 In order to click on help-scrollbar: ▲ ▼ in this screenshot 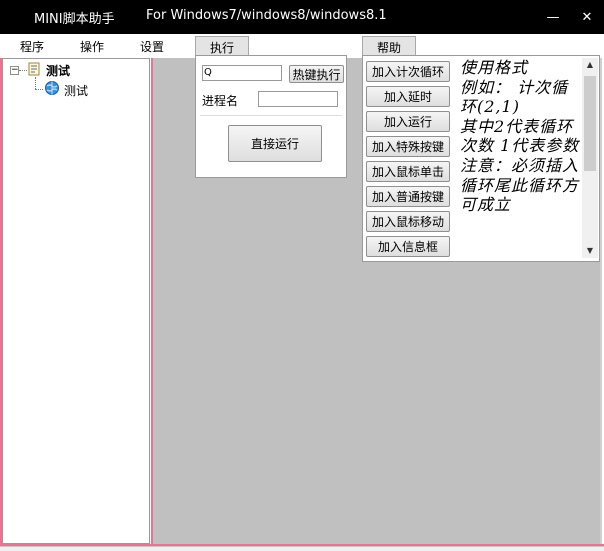, I will do `click(590, 158)`.